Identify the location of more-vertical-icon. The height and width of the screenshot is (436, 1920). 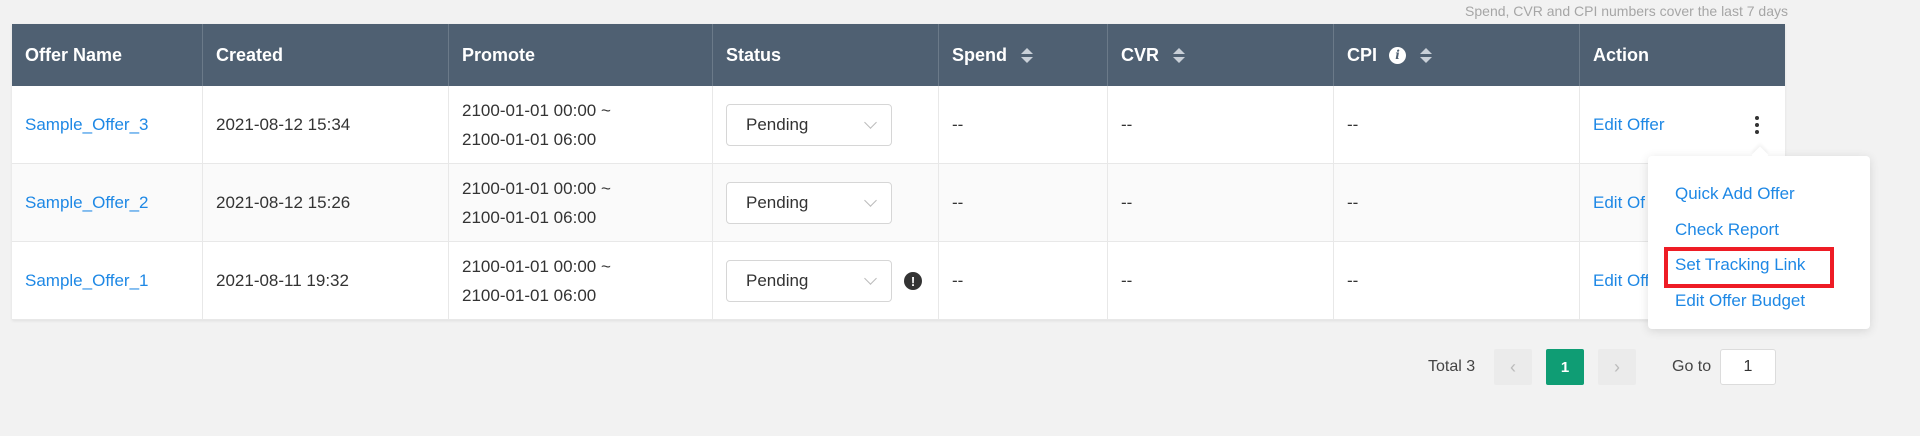
(1757, 125).